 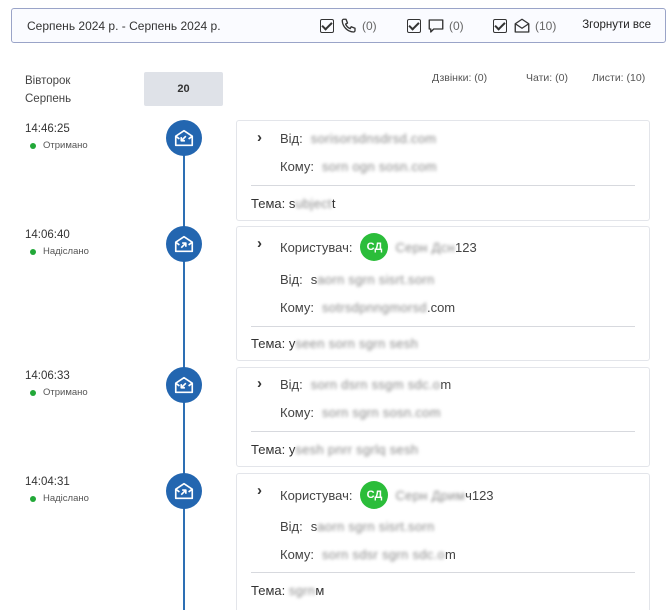 I want to click on subject-row: Тема: уseen sorn sgrn sesh, so click(x=334, y=343).